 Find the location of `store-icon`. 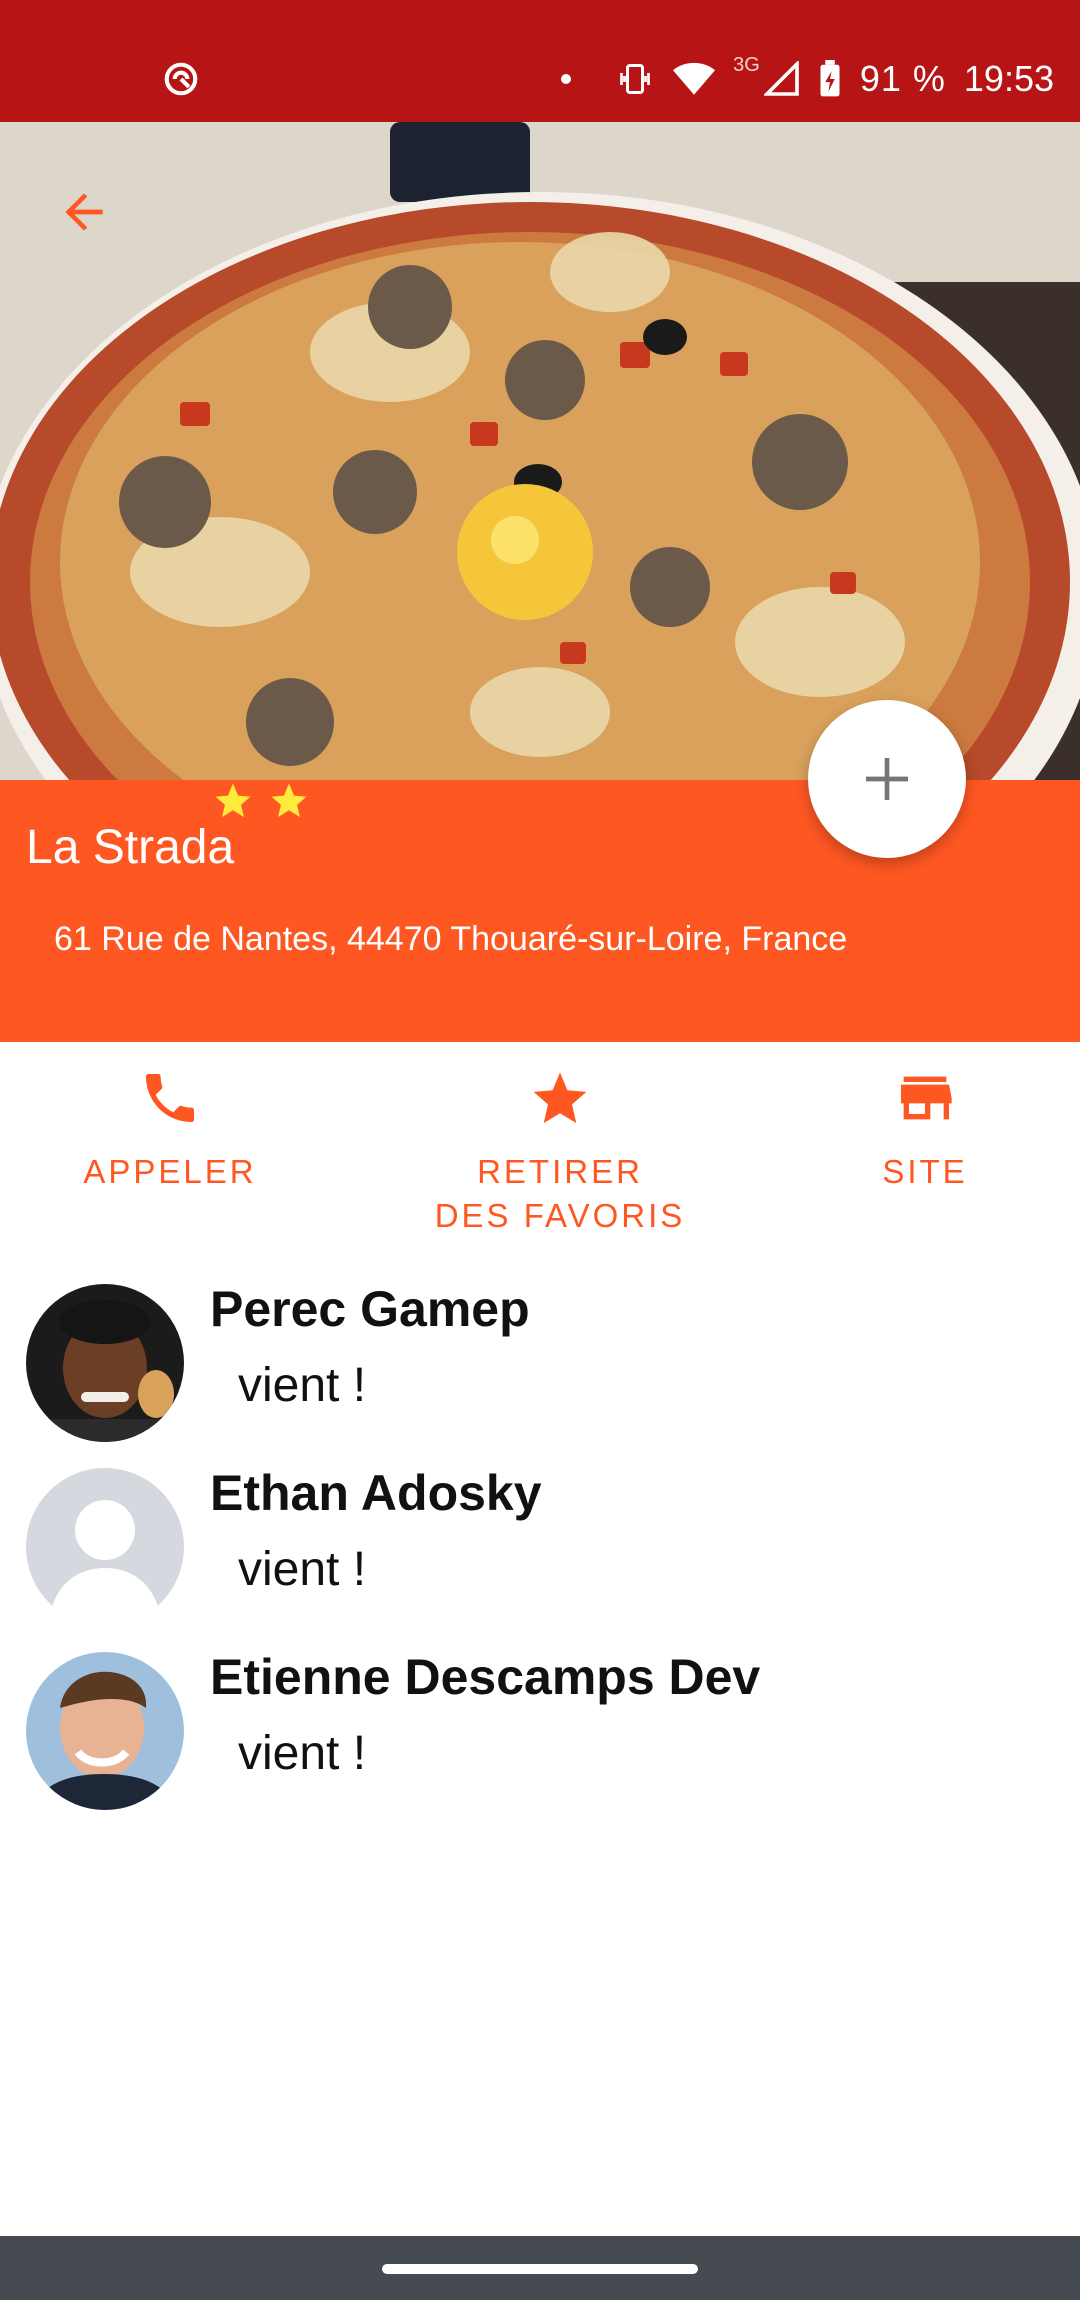

store-icon is located at coordinates (926, 1098).